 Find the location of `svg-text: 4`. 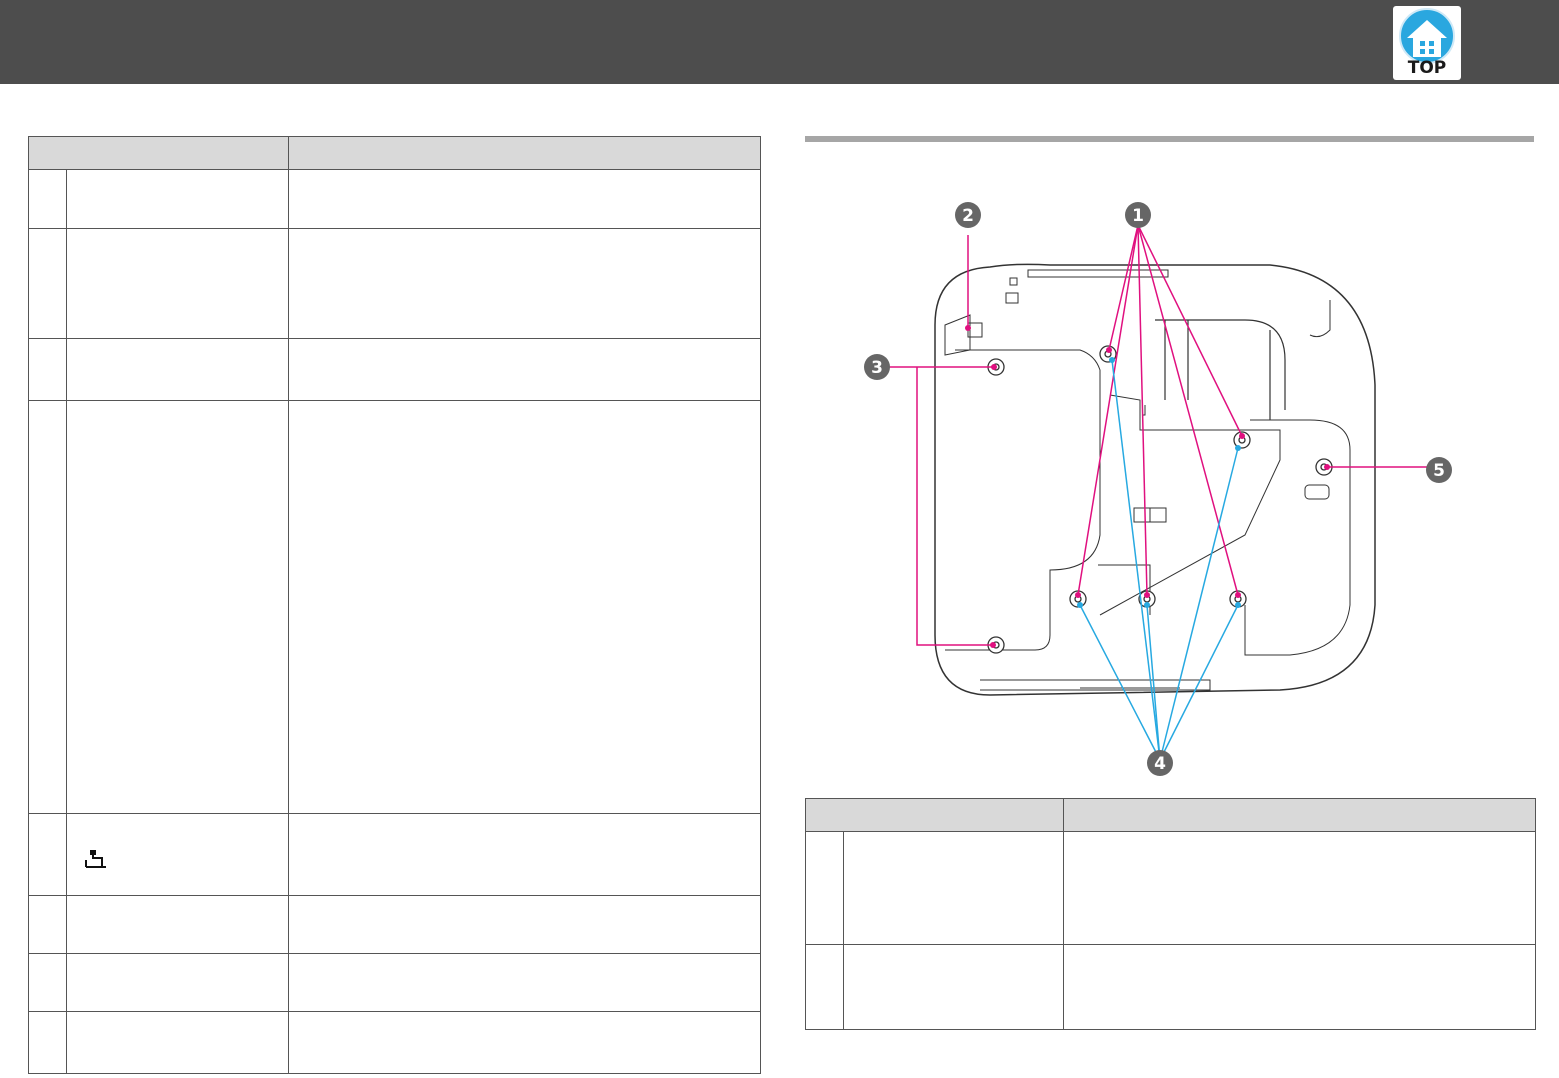

svg-text: 4 is located at coordinates (1160, 764).